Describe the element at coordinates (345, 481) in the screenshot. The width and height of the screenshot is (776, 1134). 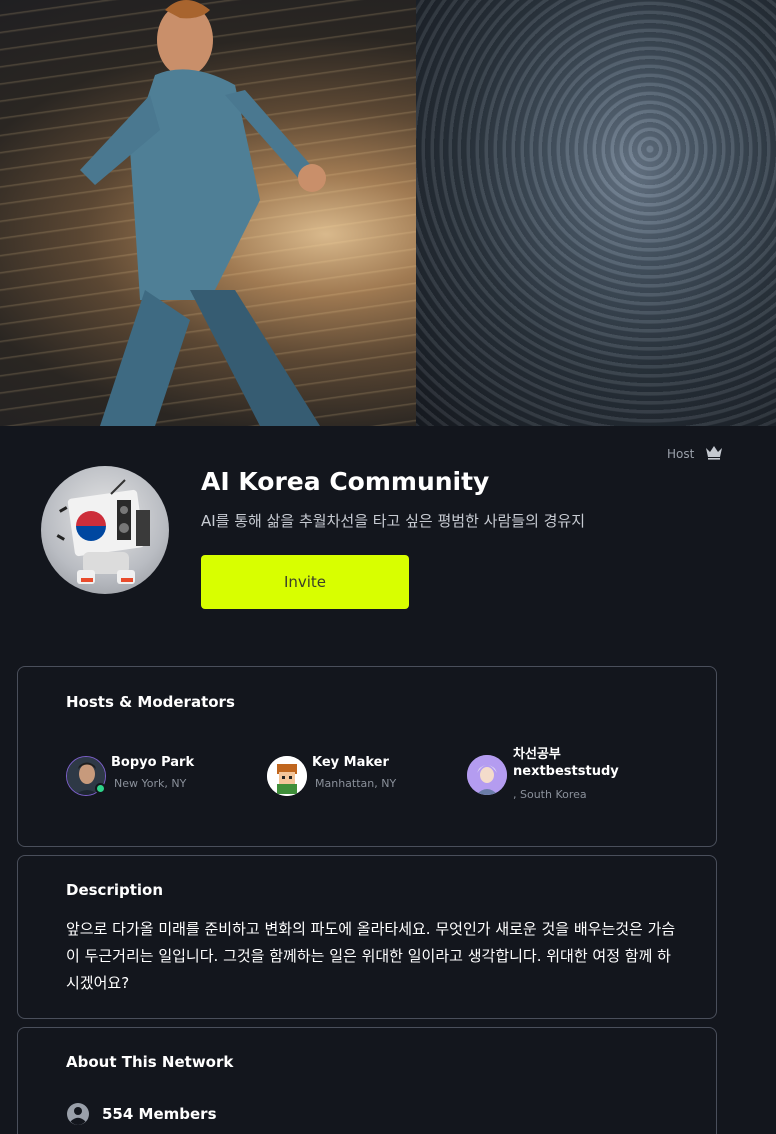
I see `community-title: AI Korea Community` at that location.